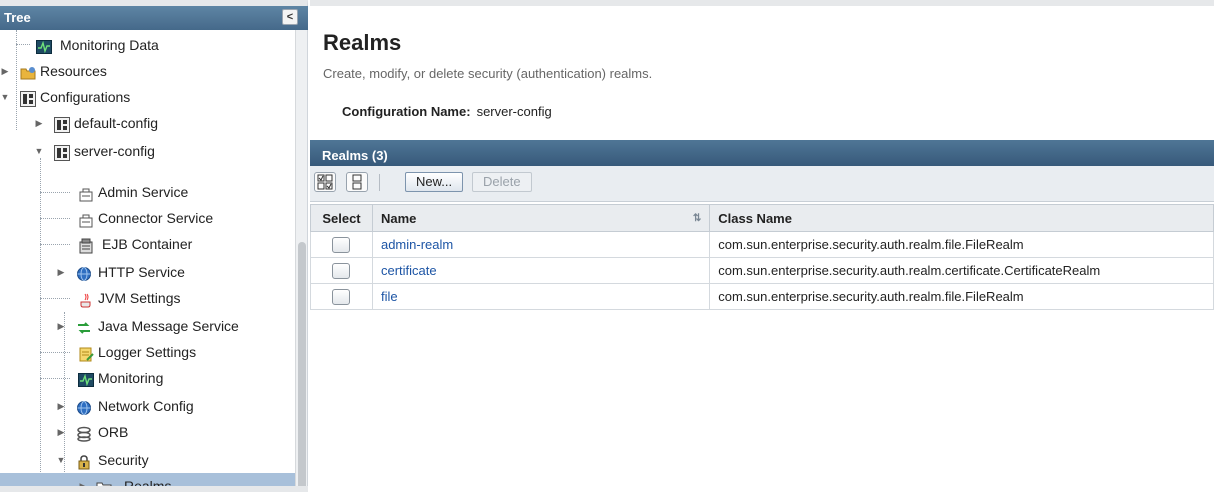  Describe the element at coordinates (389, 296) in the screenshot. I see `realm-name-link: file` at that location.